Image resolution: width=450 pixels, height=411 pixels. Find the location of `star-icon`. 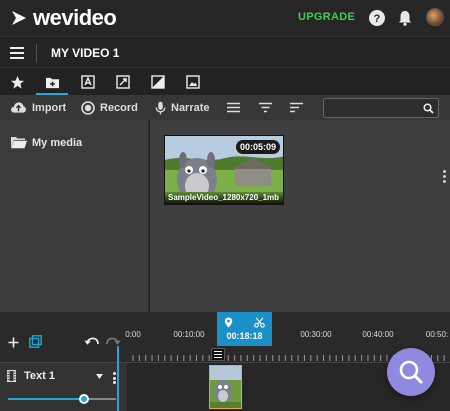

star-icon is located at coordinates (17, 82).